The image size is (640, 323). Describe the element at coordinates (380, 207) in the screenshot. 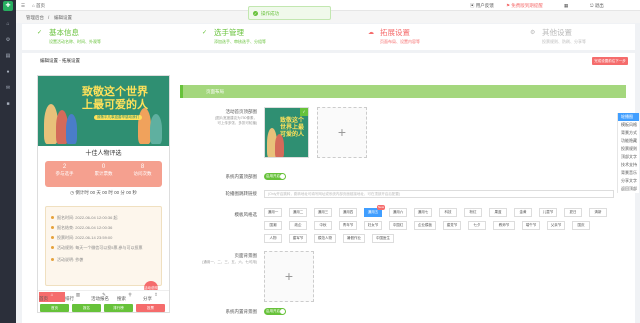

I see `new-badge: New` at that location.